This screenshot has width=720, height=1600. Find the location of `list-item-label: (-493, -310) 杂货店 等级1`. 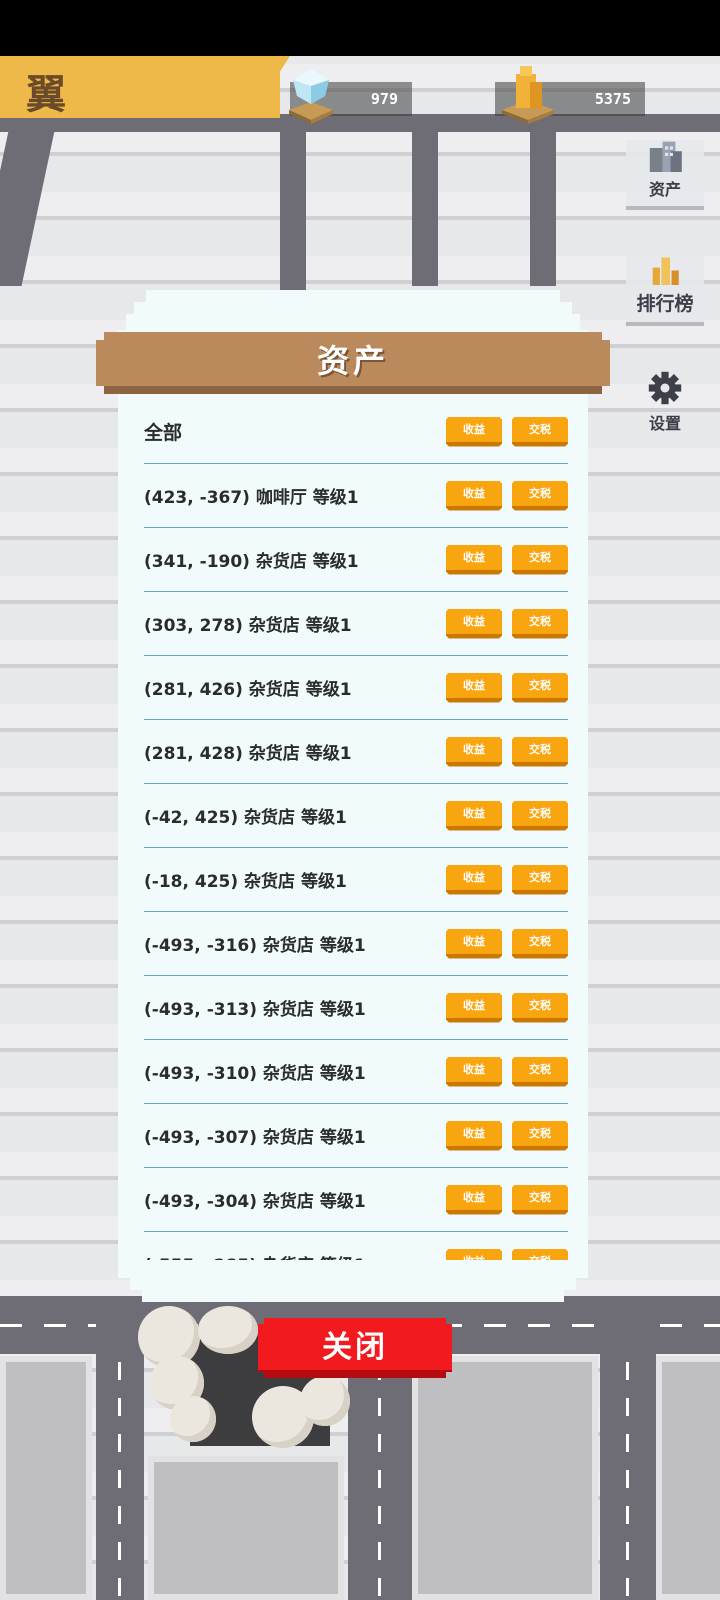

list-item-label: (-493, -310) 杂货店 等级1 is located at coordinates (255, 1074).